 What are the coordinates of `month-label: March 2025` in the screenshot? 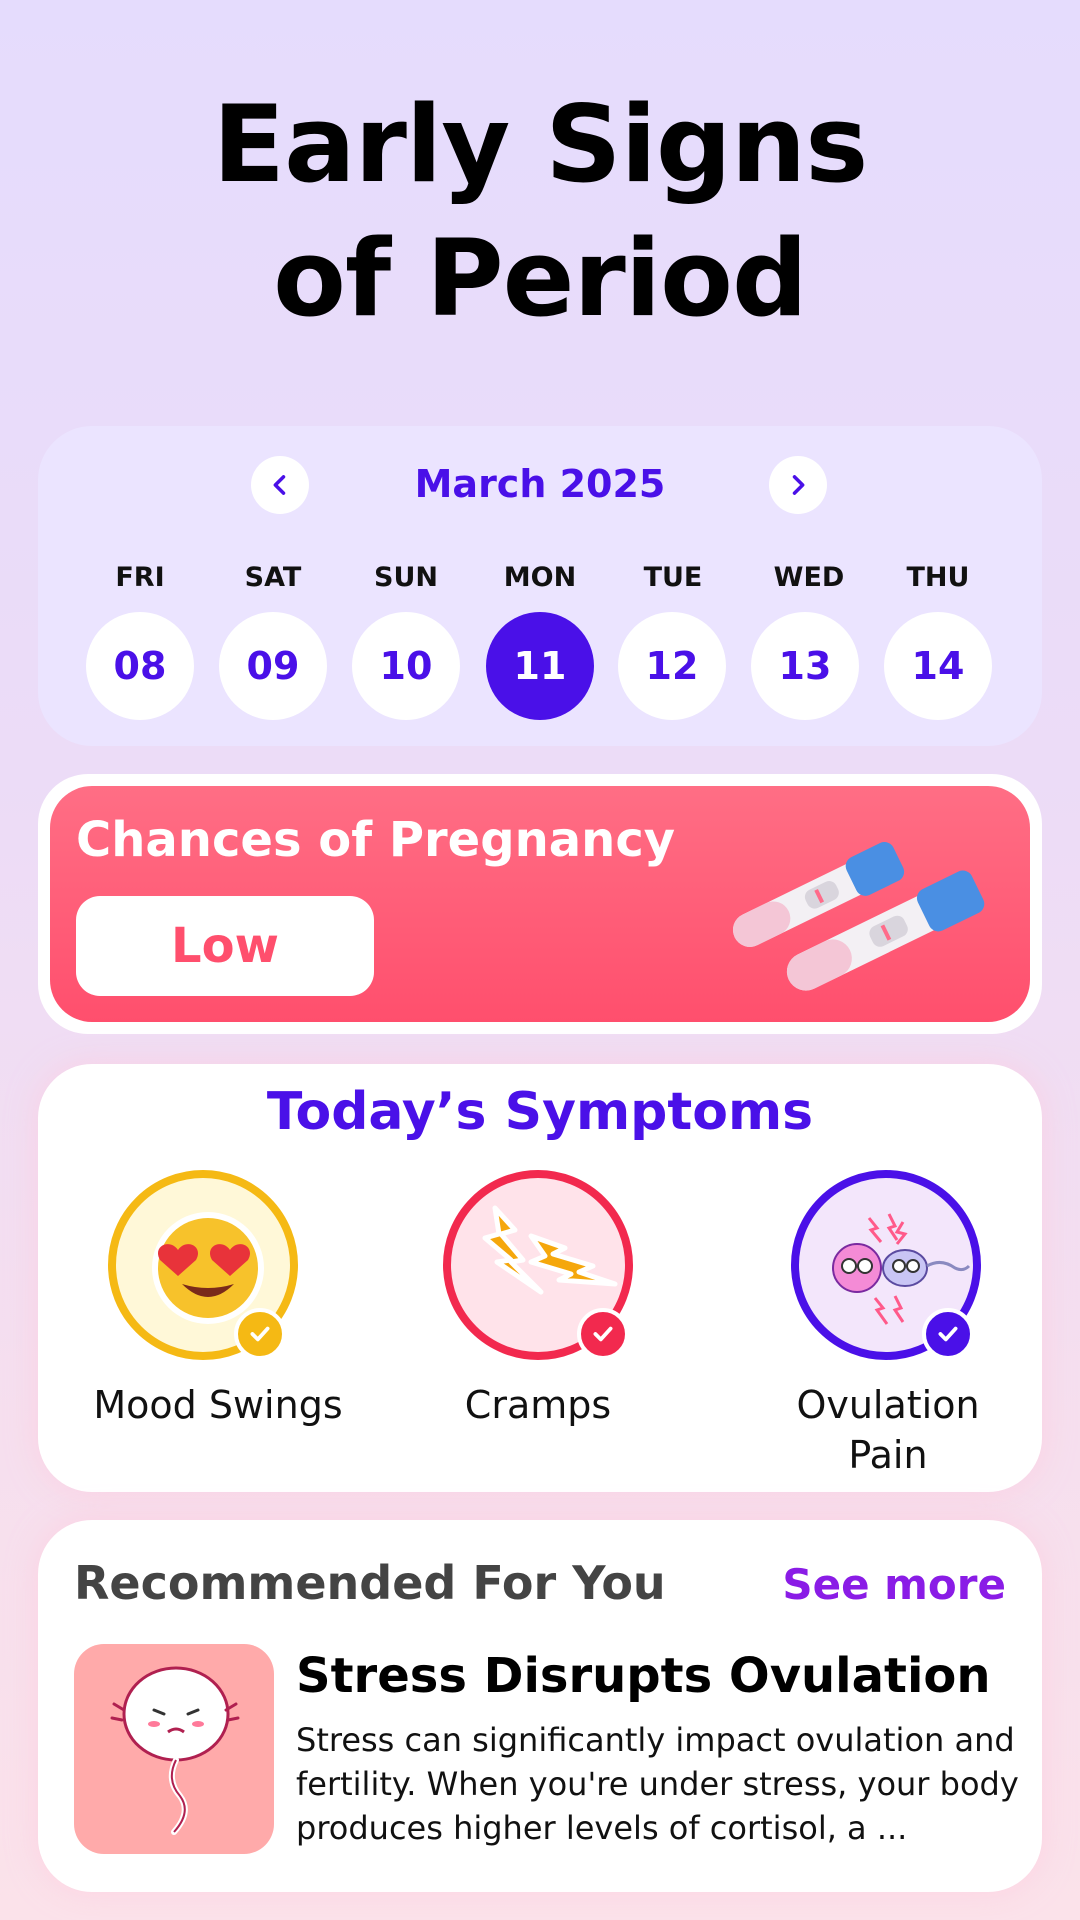 It's located at (540, 484).